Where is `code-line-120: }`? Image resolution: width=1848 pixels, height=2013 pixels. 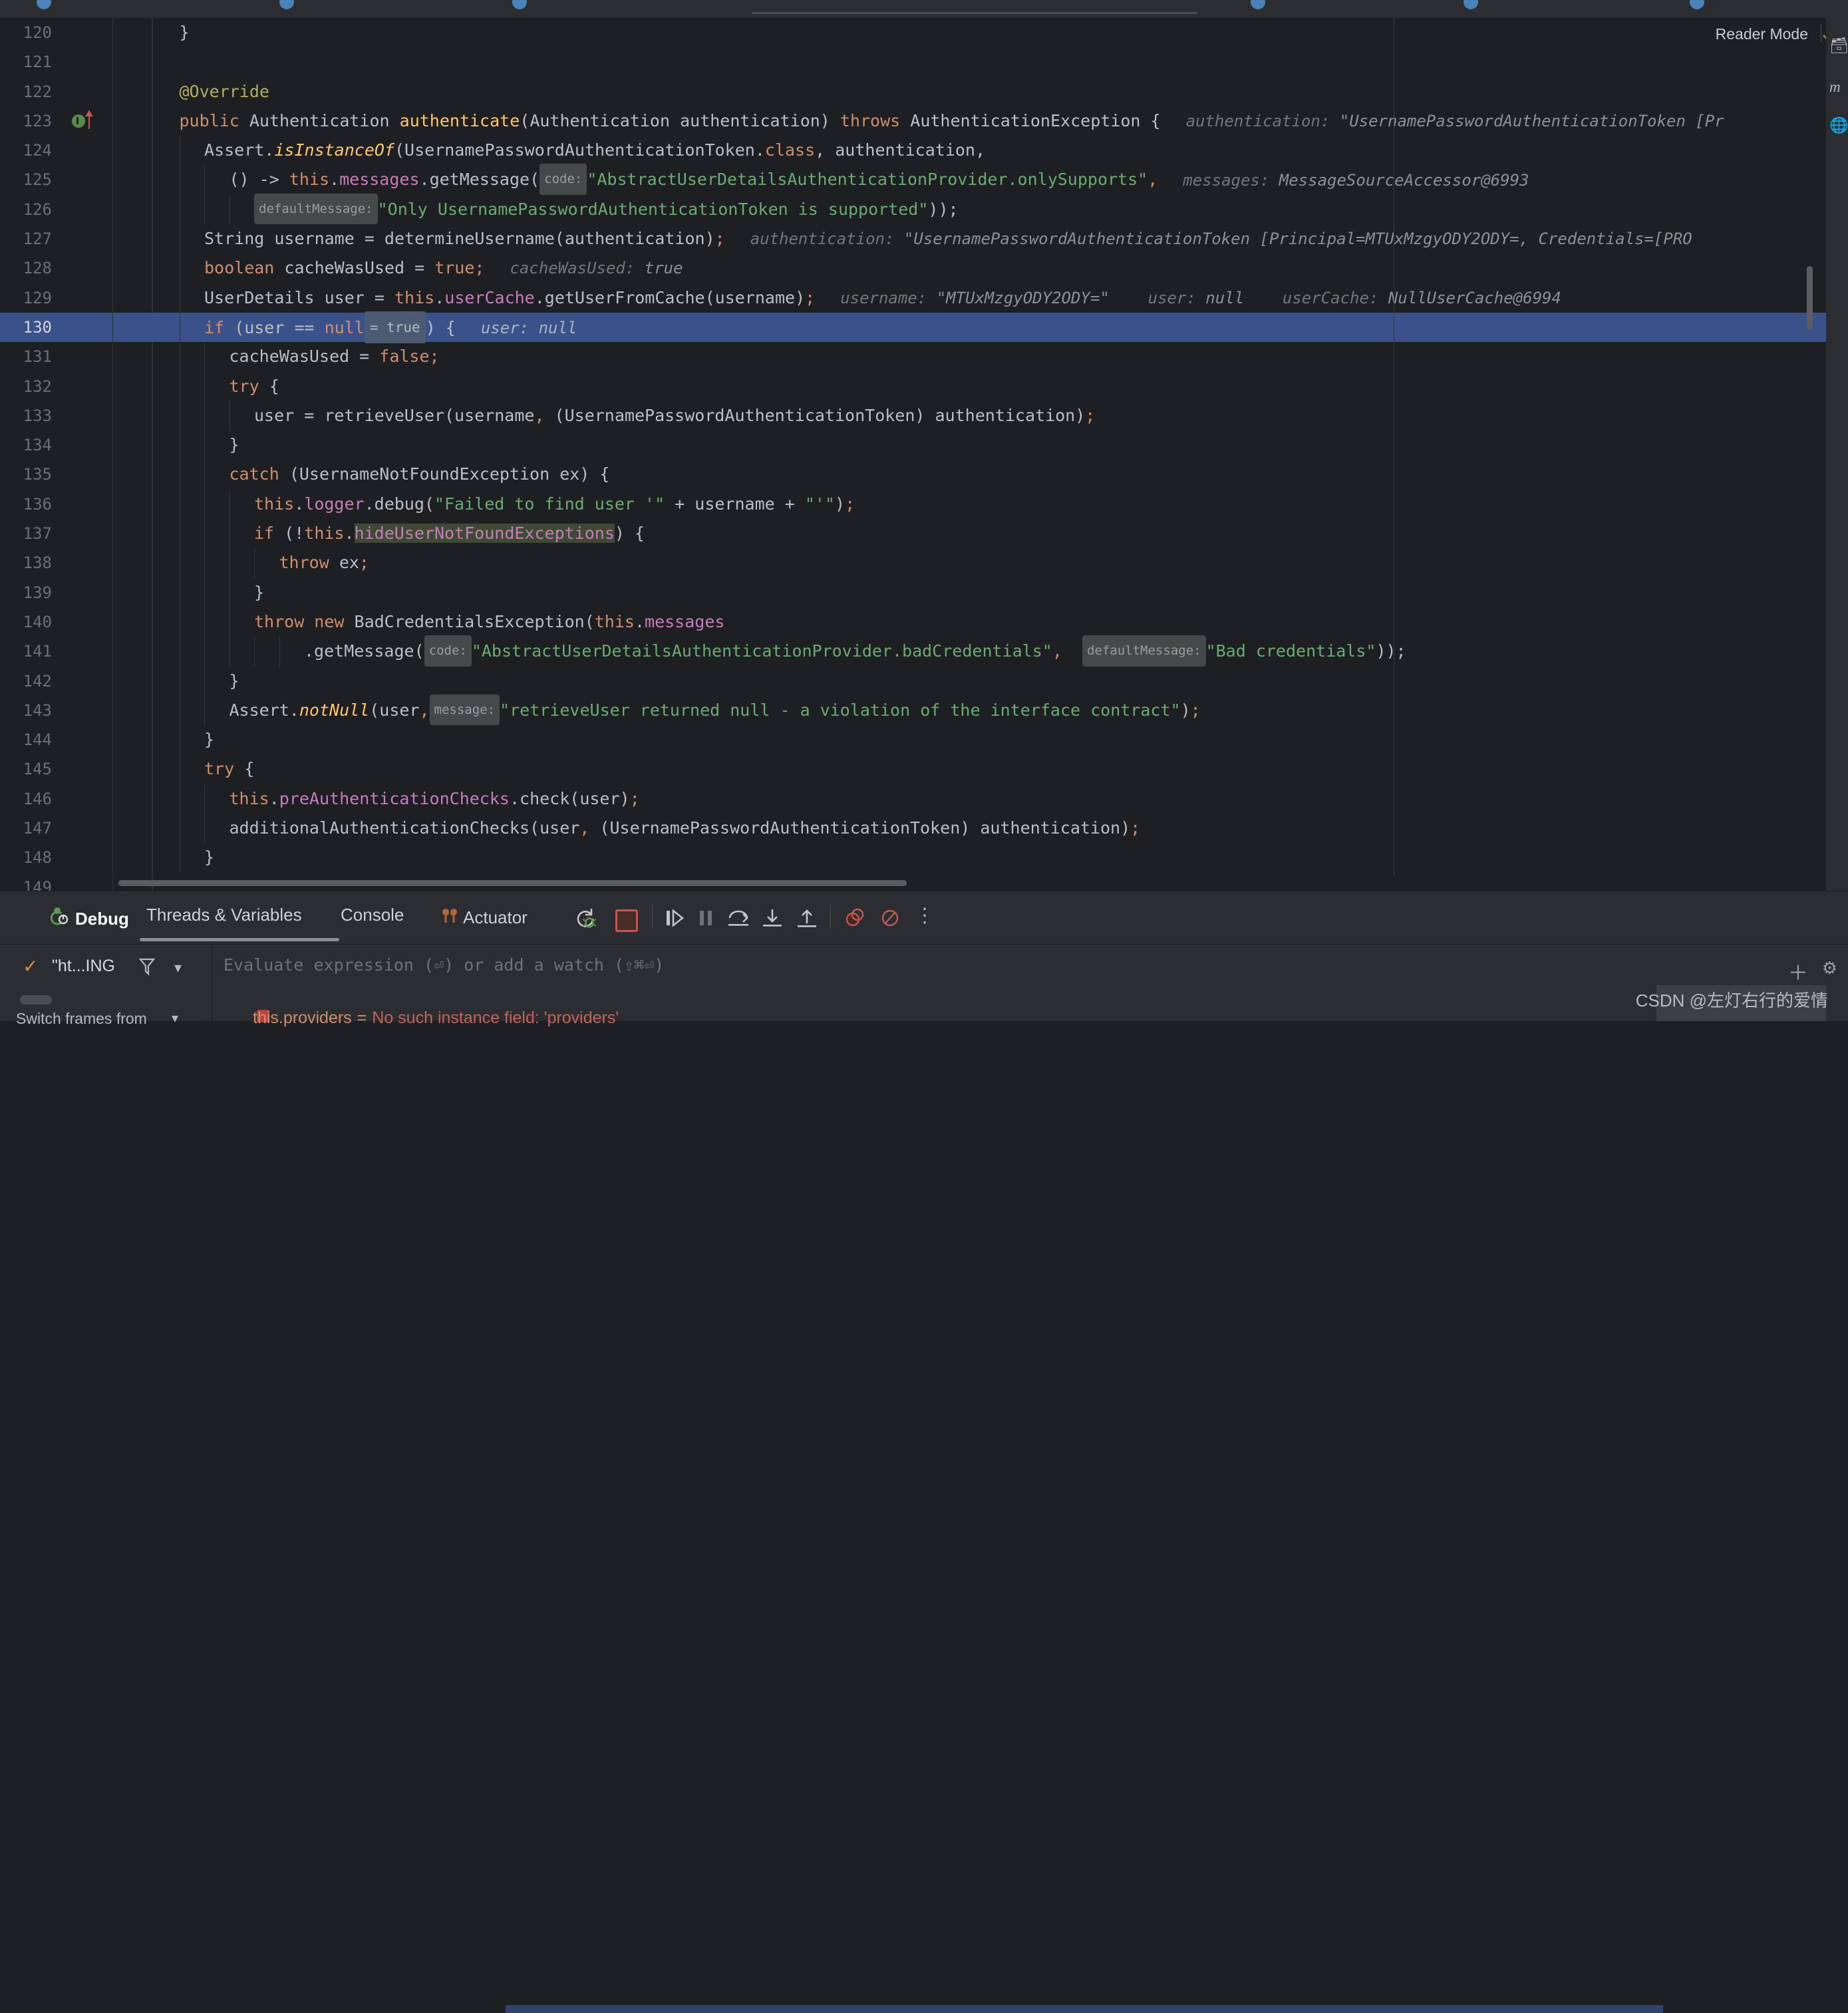
code-line-120: } is located at coordinates (981, 32).